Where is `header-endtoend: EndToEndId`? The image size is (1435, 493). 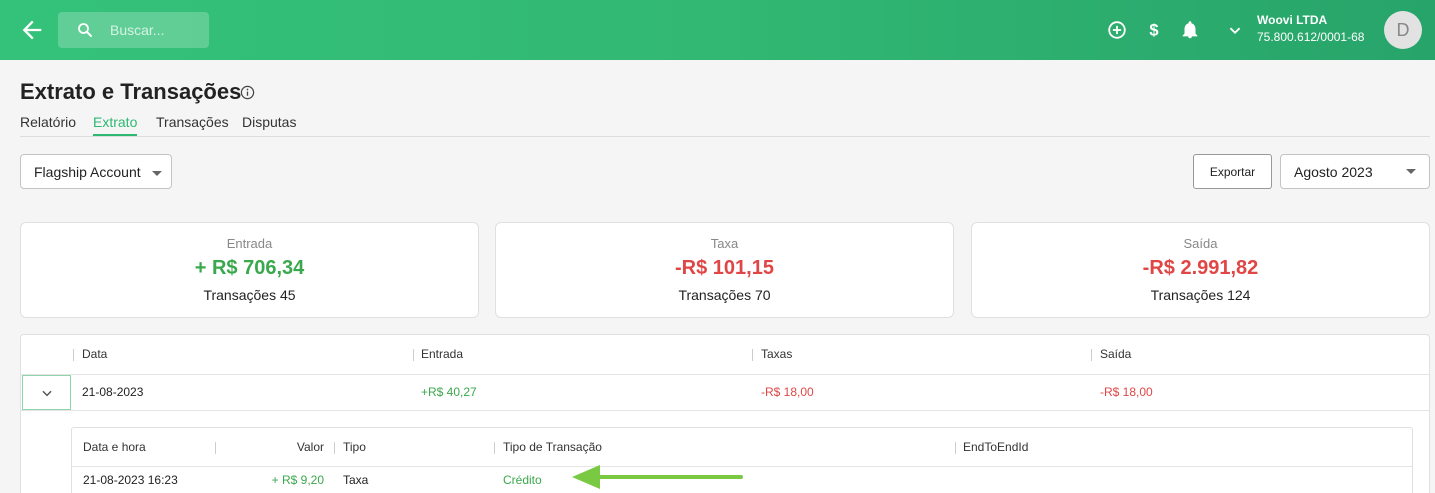
header-endtoend: EndToEndId is located at coordinates (996, 447).